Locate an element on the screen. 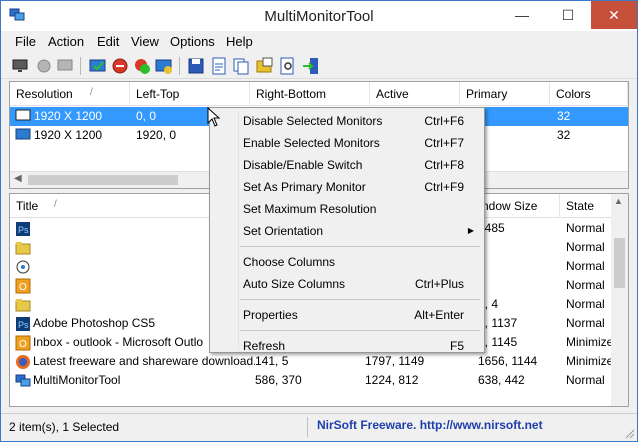  enable-monitor-icon is located at coordinates (98, 66).